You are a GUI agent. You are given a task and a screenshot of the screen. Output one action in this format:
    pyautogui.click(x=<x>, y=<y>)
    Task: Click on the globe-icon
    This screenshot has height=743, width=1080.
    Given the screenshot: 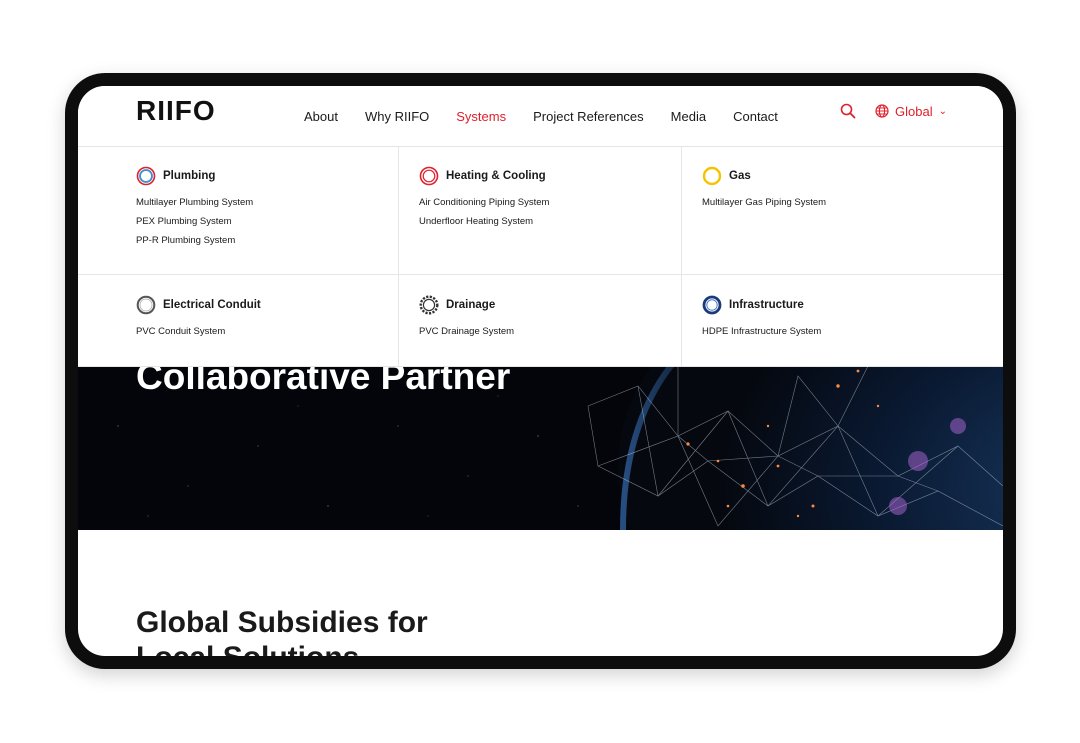 What is the action you would take?
    pyautogui.click(x=882, y=111)
    